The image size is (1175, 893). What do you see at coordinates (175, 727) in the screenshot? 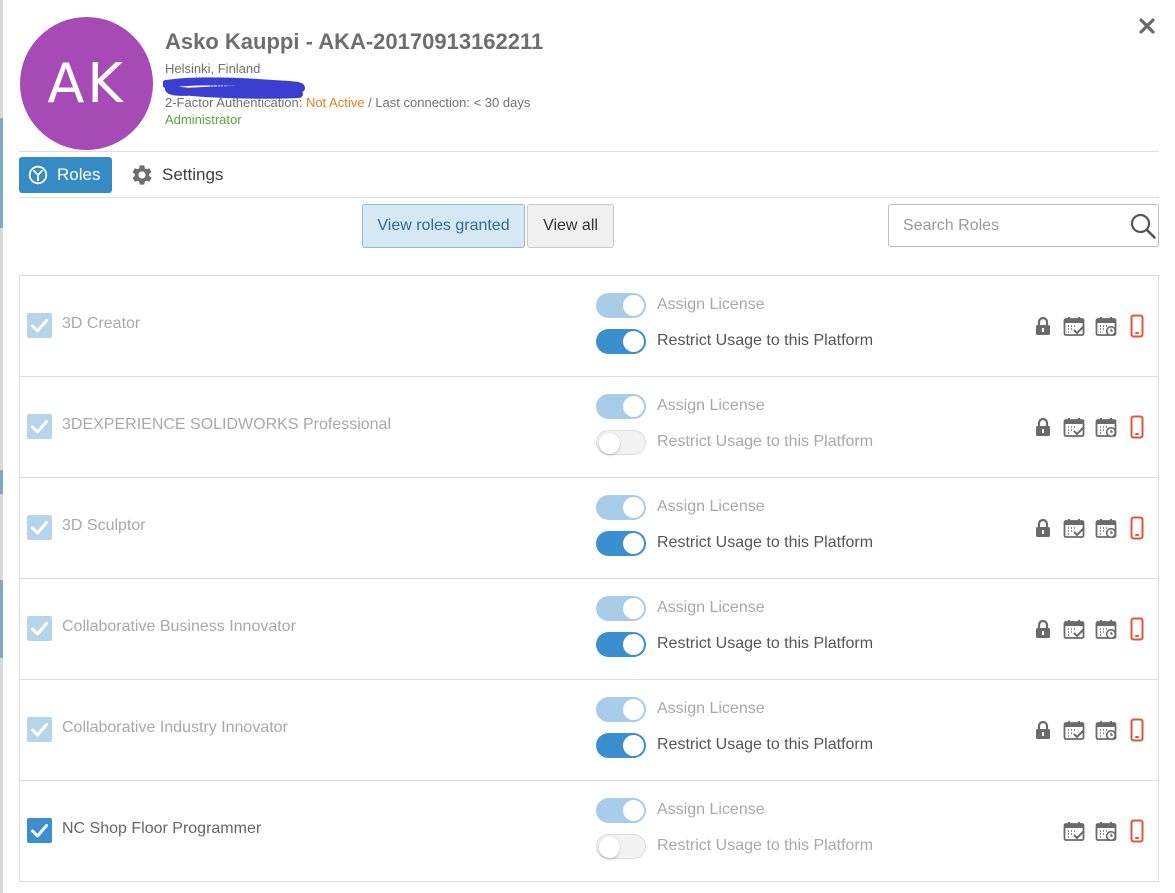
I see `role-name: Collaborative Industry Innovator` at bounding box center [175, 727].